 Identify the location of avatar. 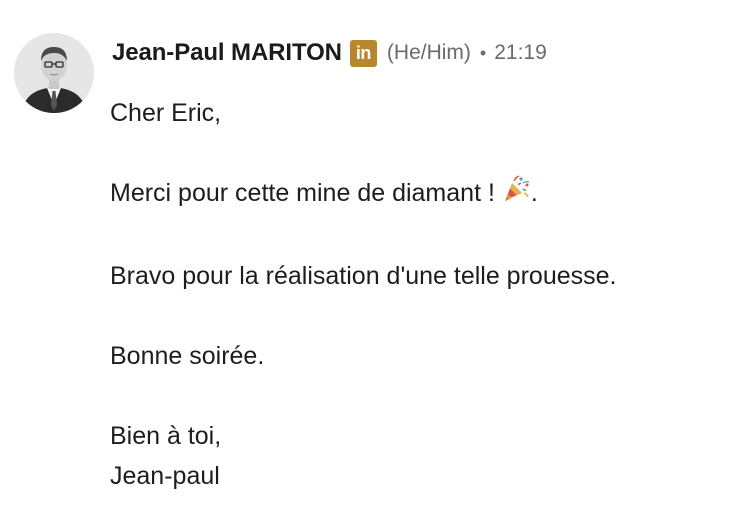
(54, 73).